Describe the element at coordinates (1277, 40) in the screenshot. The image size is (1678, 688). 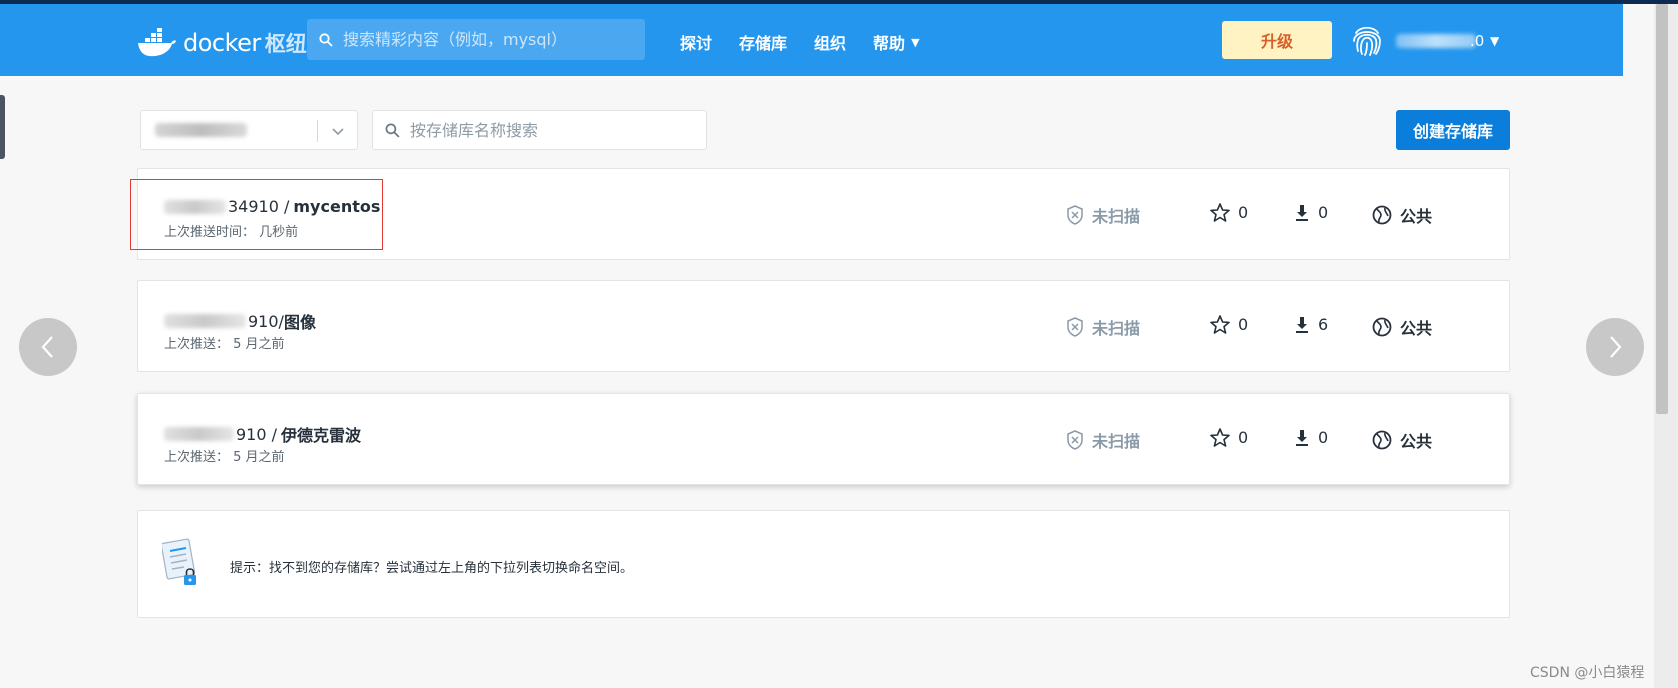
I see `upgrade-button: 升级` at that location.